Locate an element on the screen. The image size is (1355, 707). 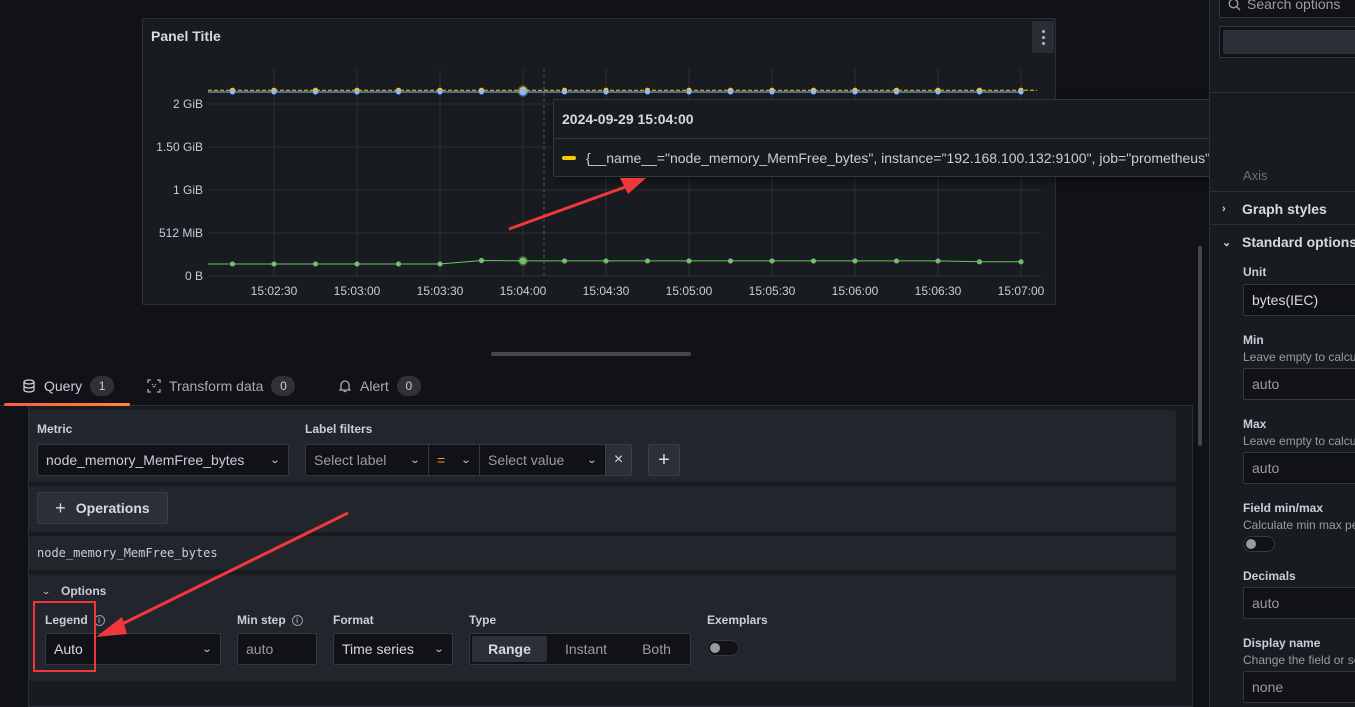
remove-filter-button: × is located at coordinates (618, 460).